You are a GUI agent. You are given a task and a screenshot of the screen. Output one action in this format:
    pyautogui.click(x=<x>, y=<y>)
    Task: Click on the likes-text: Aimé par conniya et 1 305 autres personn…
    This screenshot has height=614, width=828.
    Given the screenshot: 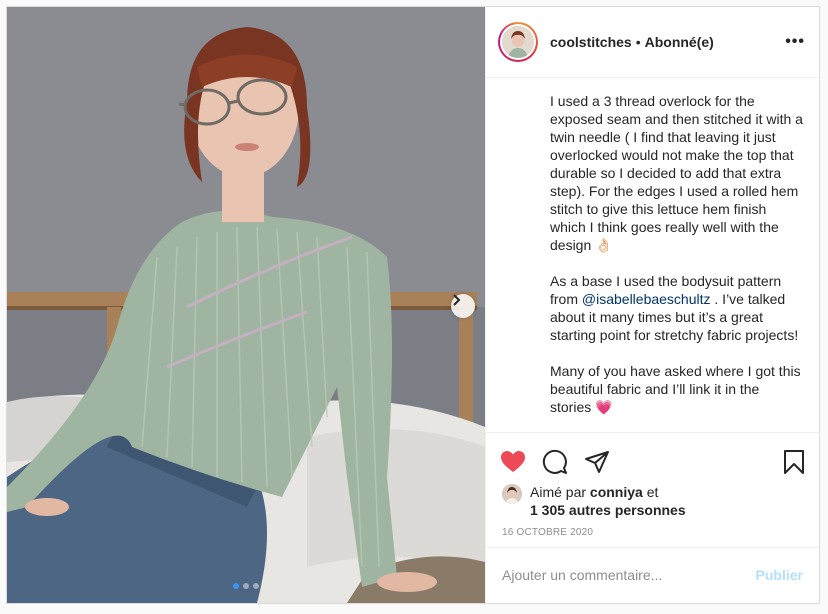 What is the action you would take?
    pyautogui.click(x=608, y=501)
    